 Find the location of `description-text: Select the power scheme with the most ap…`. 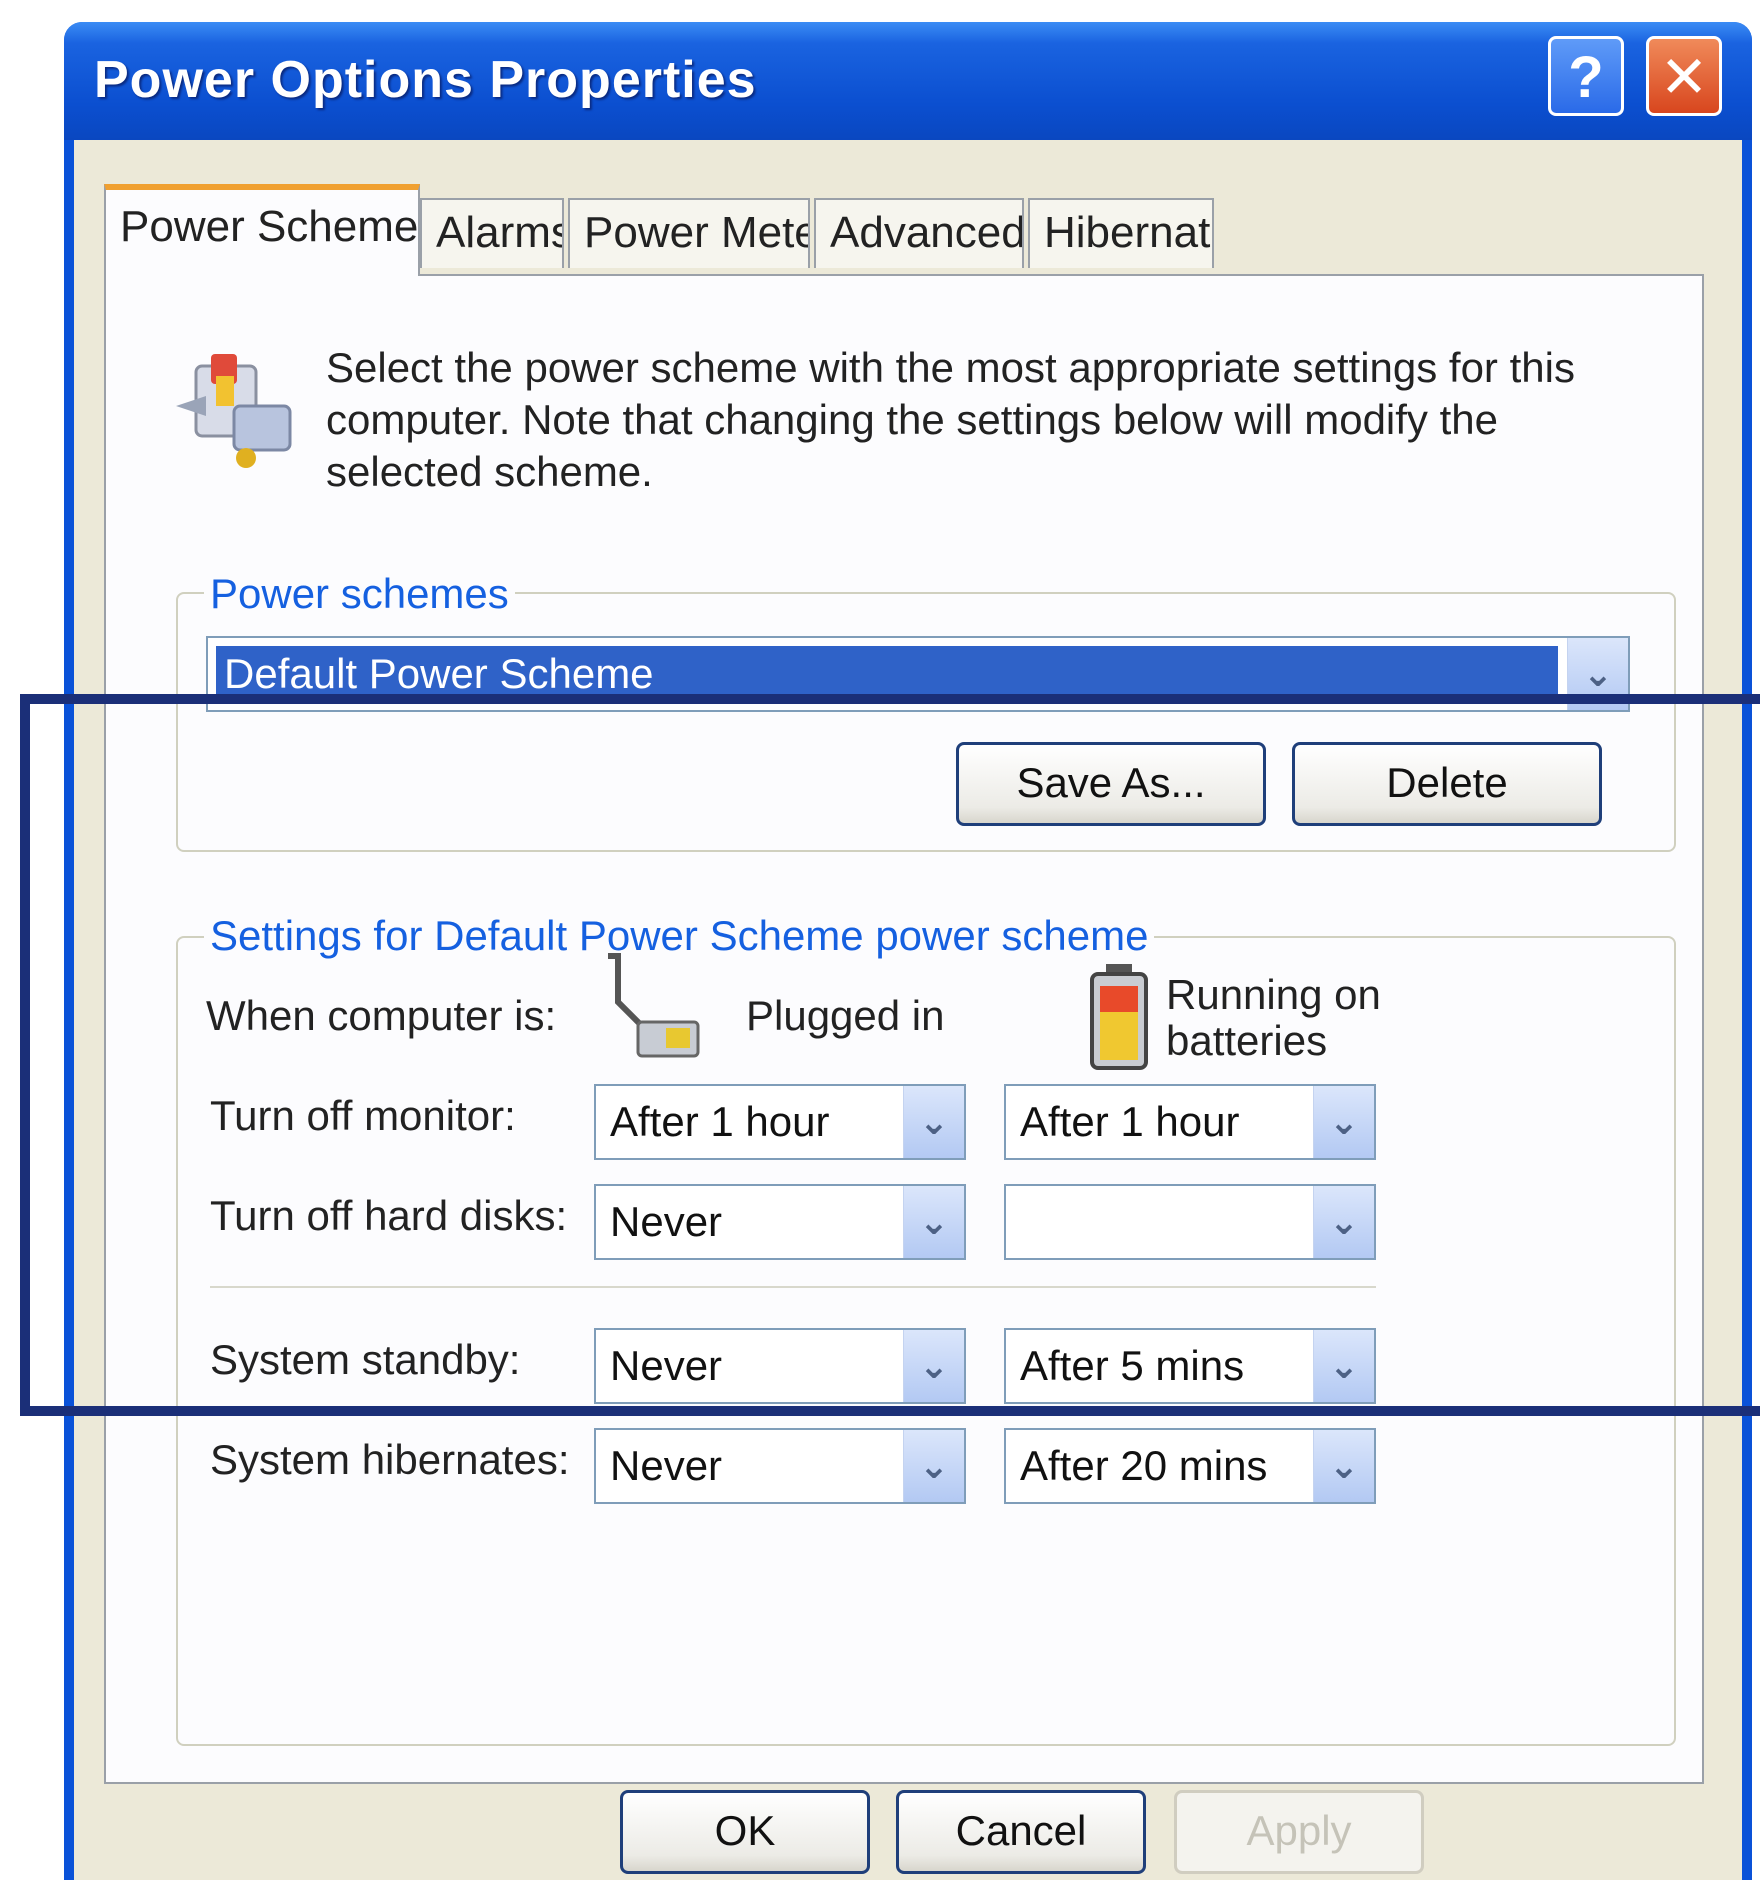

description-text: Select the power scheme with the most ap… is located at coordinates (950, 419).